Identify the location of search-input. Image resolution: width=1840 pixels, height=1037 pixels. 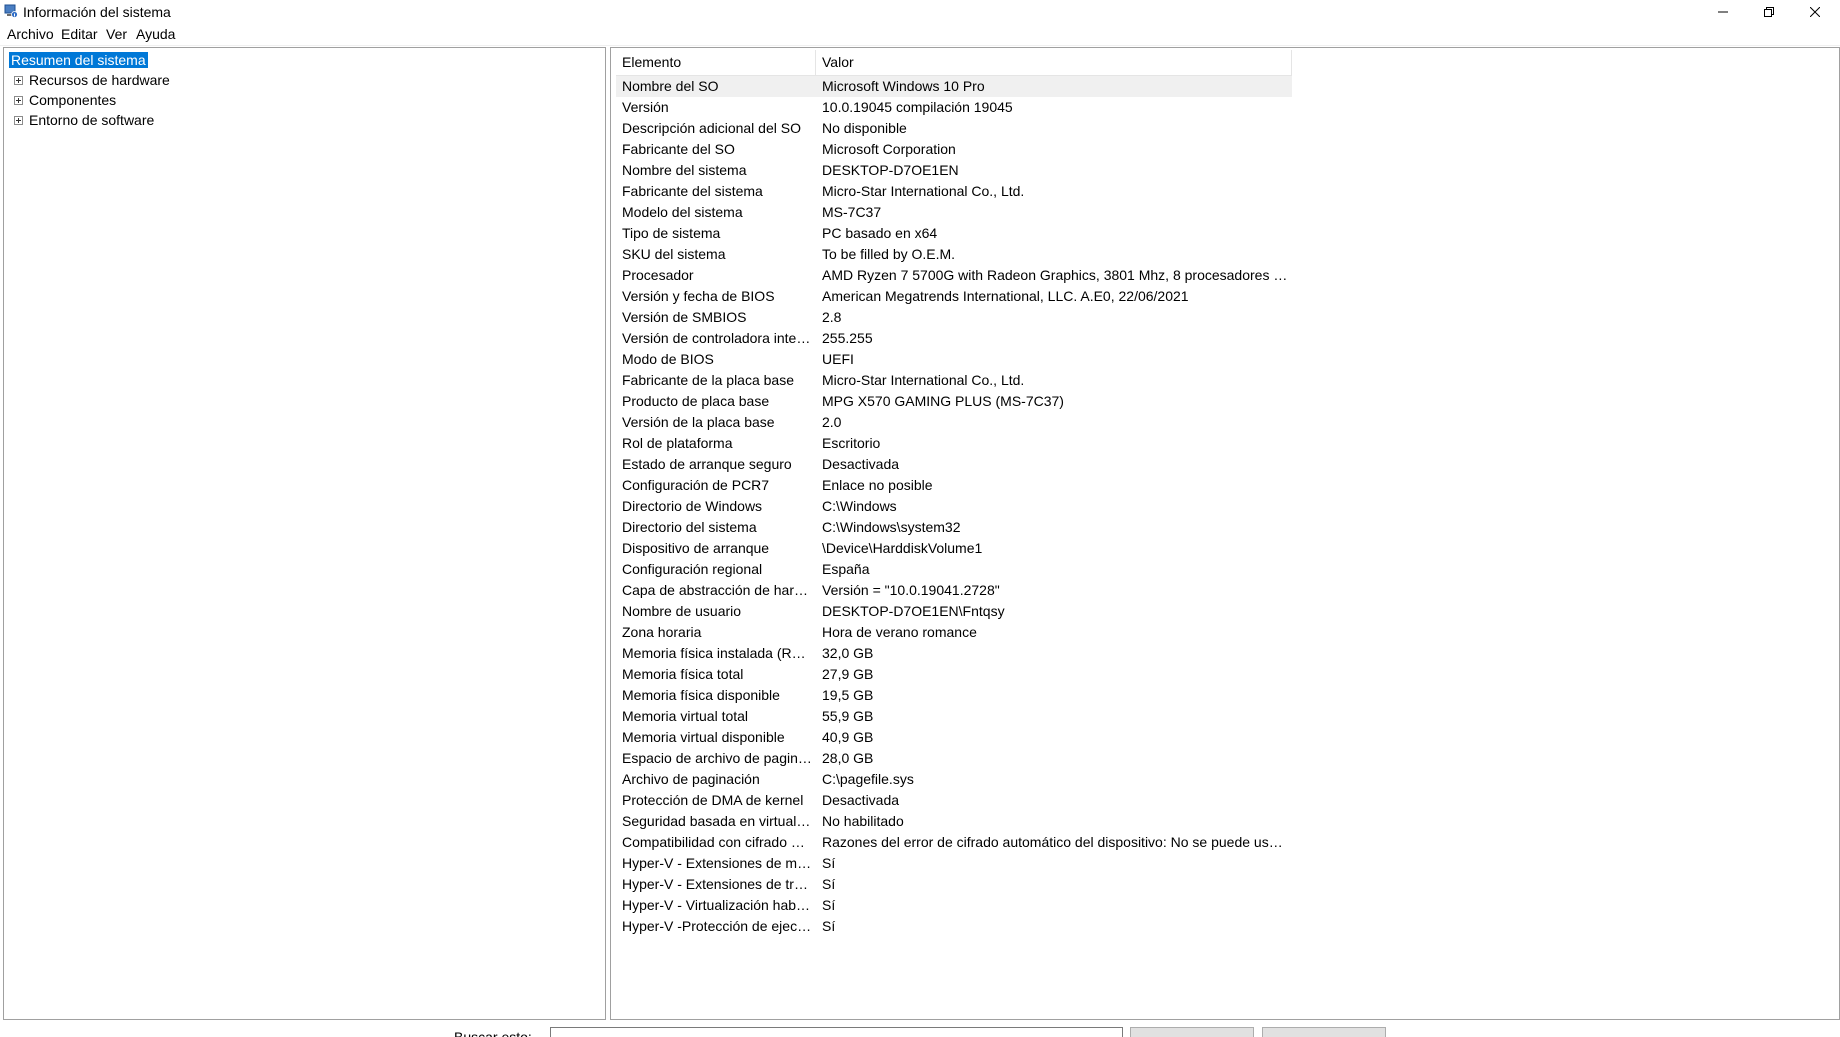
(836, 1032).